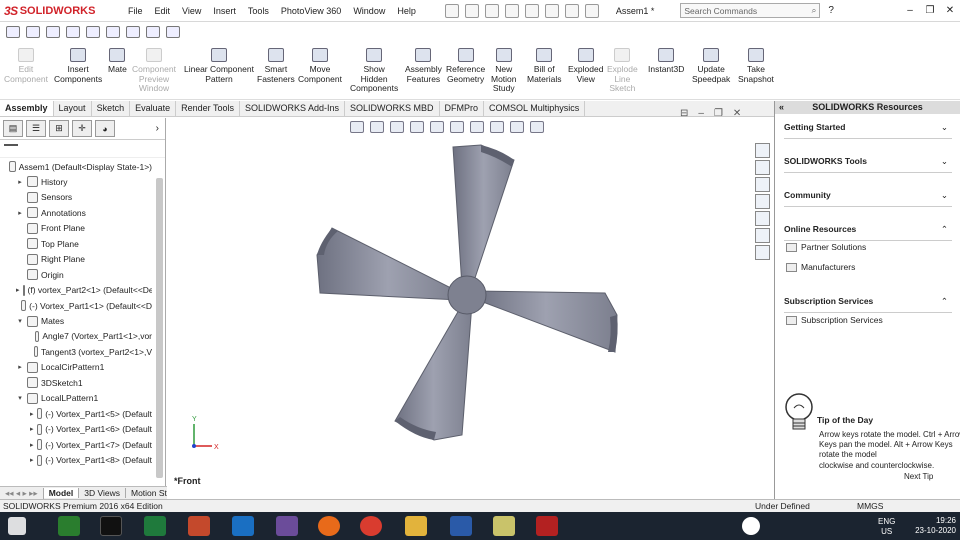 The height and width of the screenshot is (540, 960). What do you see at coordinates (84, 274) in the screenshot?
I see `tree-node: Origin` at bounding box center [84, 274].